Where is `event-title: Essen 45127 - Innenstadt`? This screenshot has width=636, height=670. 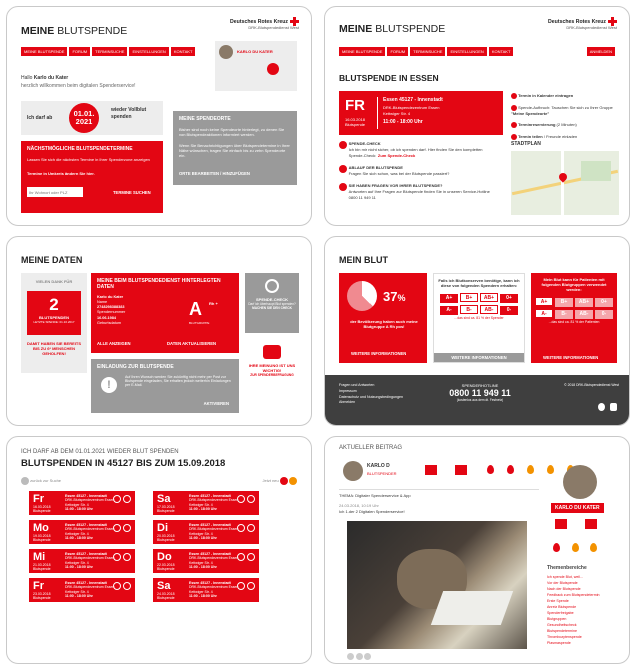 event-title: Essen 45127 - Innenstadt is located at coordinates (413, 100).